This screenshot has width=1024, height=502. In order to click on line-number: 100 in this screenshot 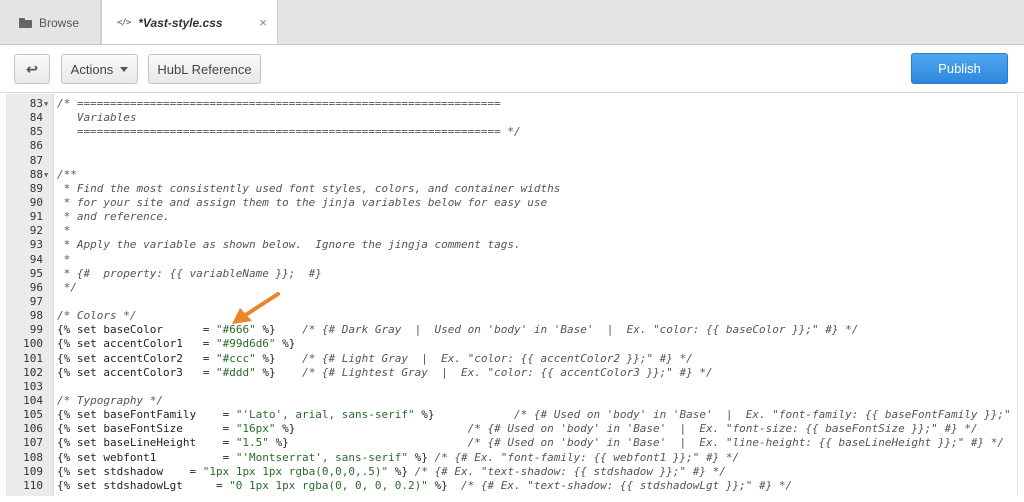, I will do `click(33, 344)`.